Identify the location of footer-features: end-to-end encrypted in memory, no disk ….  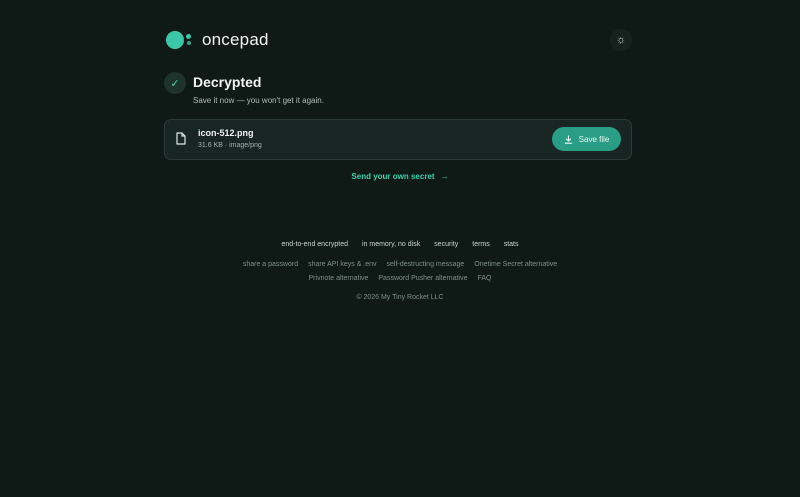
(400, 244).